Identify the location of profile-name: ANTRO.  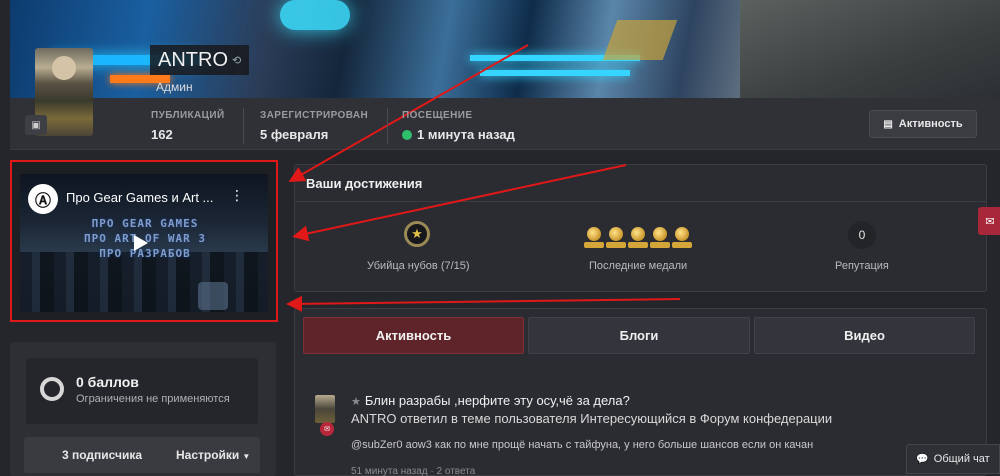
(193, 59).